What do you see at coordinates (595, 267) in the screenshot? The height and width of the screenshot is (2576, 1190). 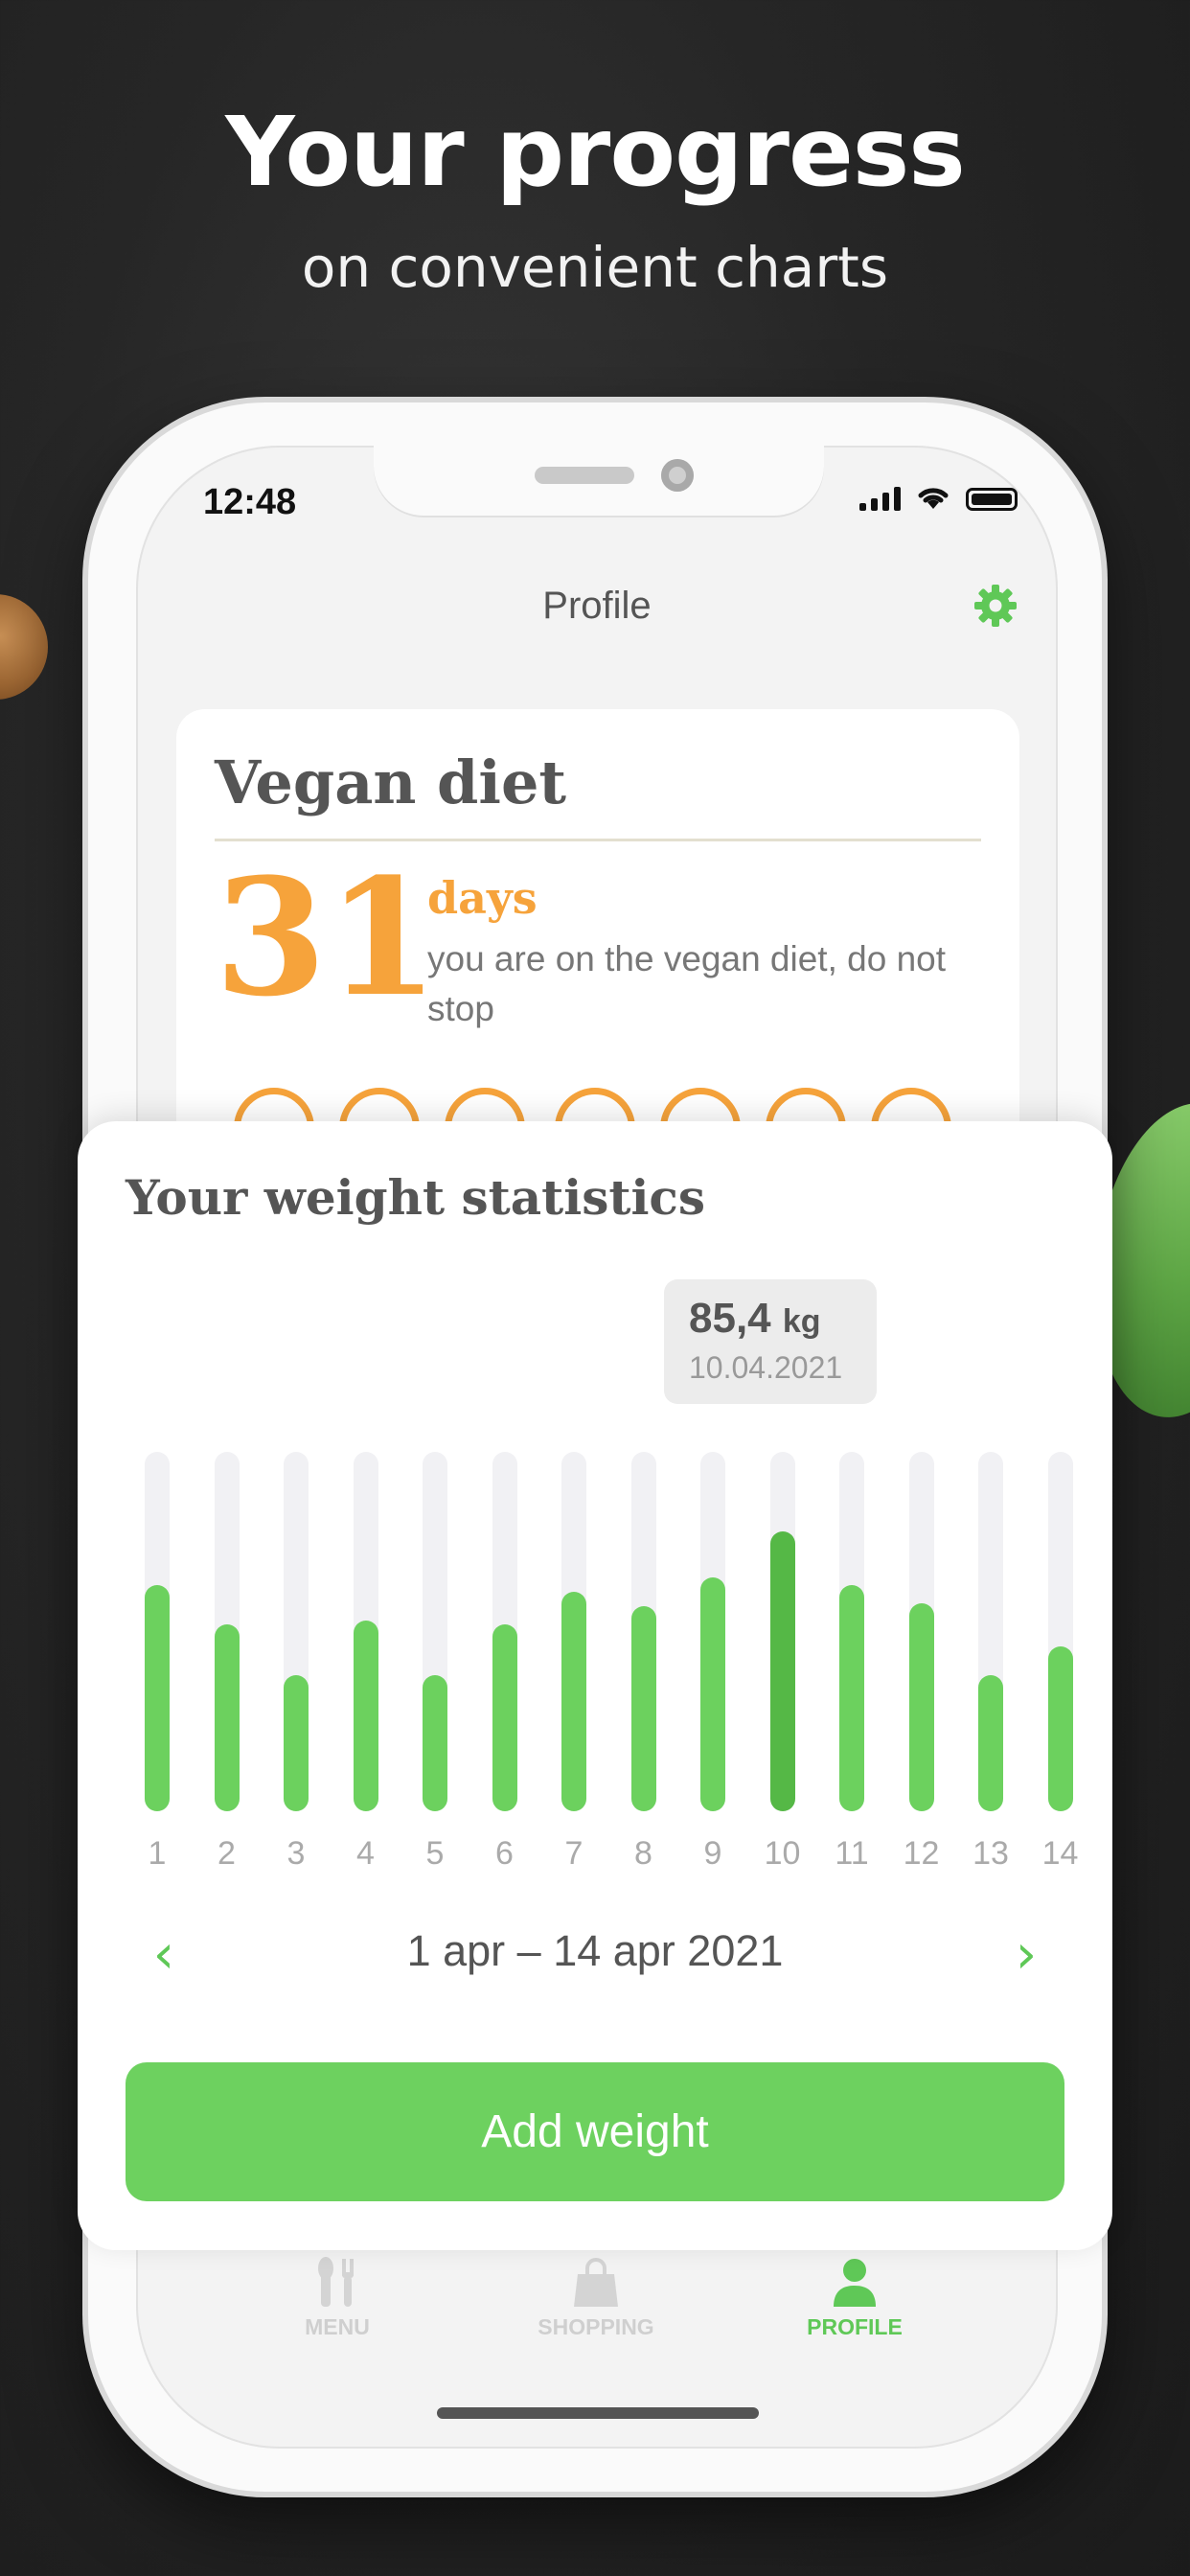 I see `promo-subheadline: on convenient charts` at bounding box center [595, 267].